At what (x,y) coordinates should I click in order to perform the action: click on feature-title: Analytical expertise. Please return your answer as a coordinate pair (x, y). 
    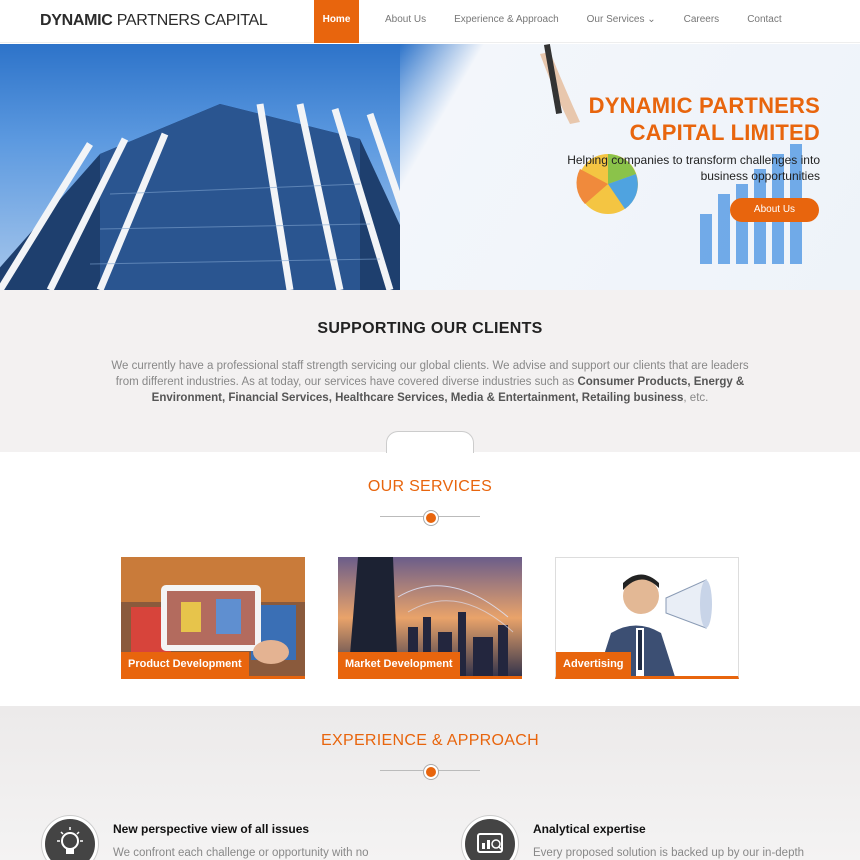
    Looking at the image, I should click on (589, 829).